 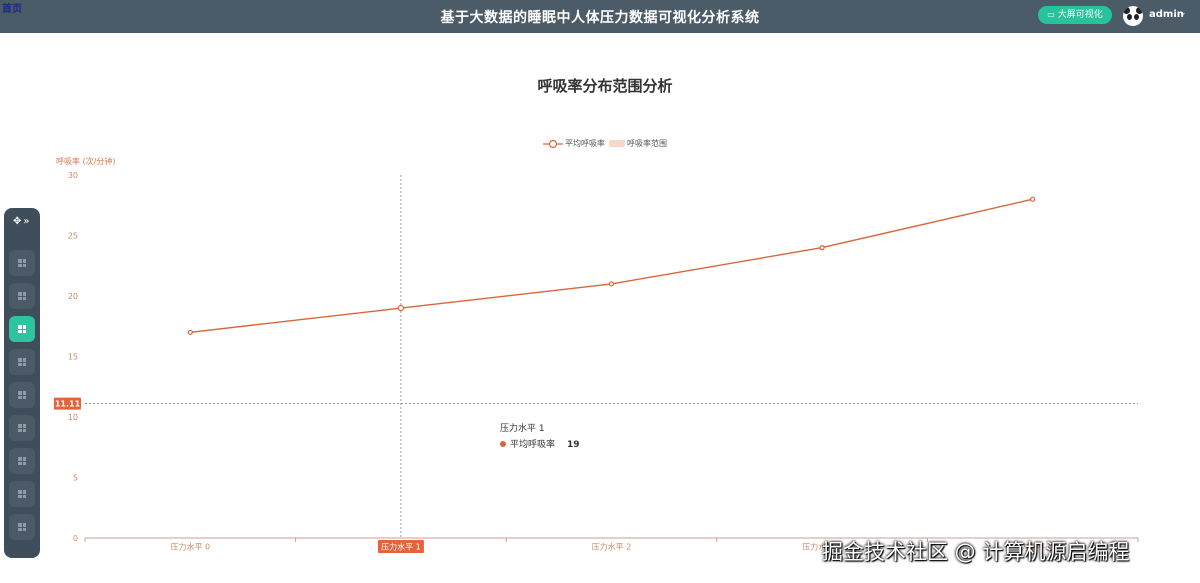 I want to click on watermark: 掘金技术社区 @ 计算机源启编程, so click(x=976, y=552).